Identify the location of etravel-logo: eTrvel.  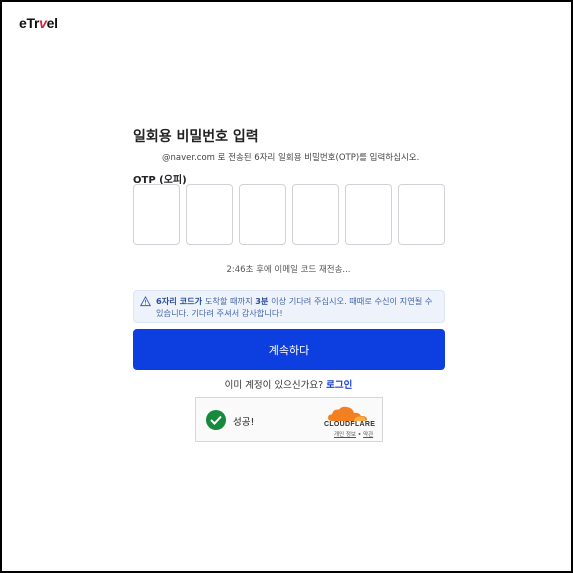
(38, 23).